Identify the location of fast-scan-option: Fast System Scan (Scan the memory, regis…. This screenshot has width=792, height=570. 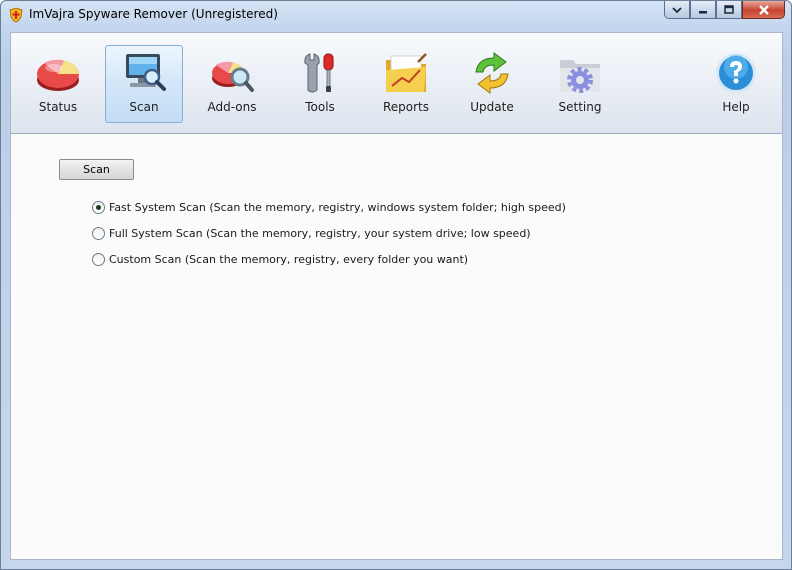
(329, 207).